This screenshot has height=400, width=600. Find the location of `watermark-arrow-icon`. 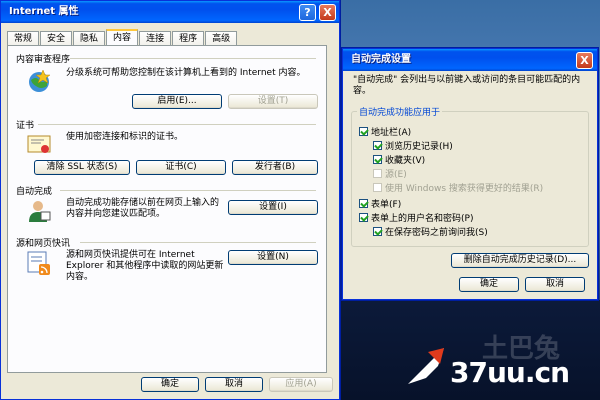

watermark-arrow-icon is located at coordinates (426, 366).